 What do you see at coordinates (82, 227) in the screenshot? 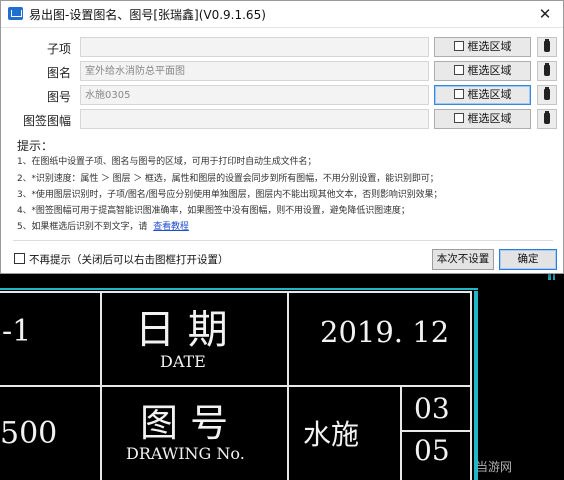
I see `tip-text: 5、如果框选后识别不到文字，请` at bounding box center [82, 227].